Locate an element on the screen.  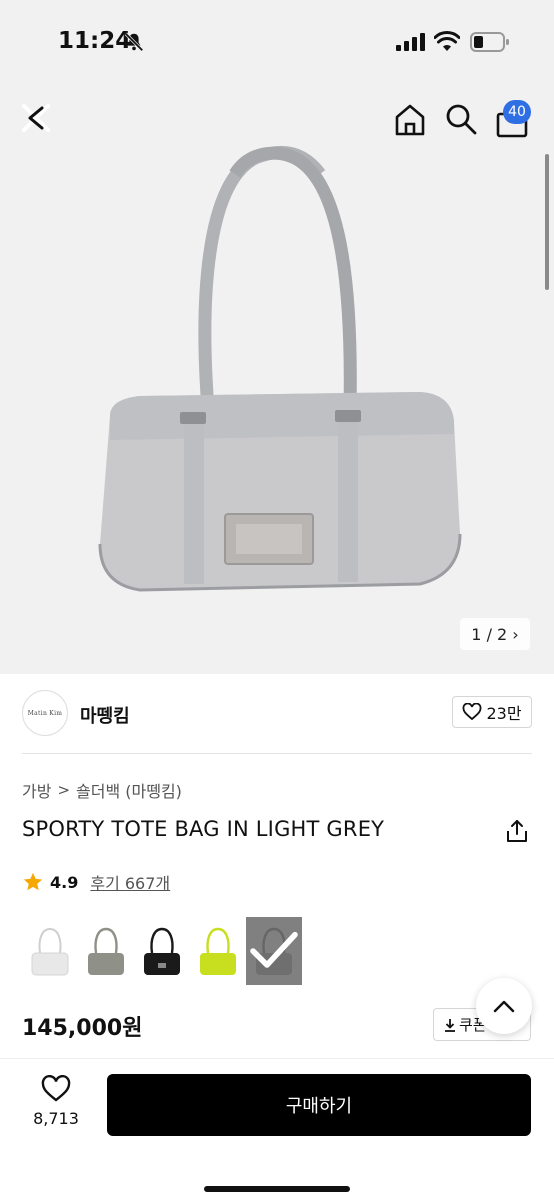
status-bar: 11:24 is located at coordinates (277, 42).